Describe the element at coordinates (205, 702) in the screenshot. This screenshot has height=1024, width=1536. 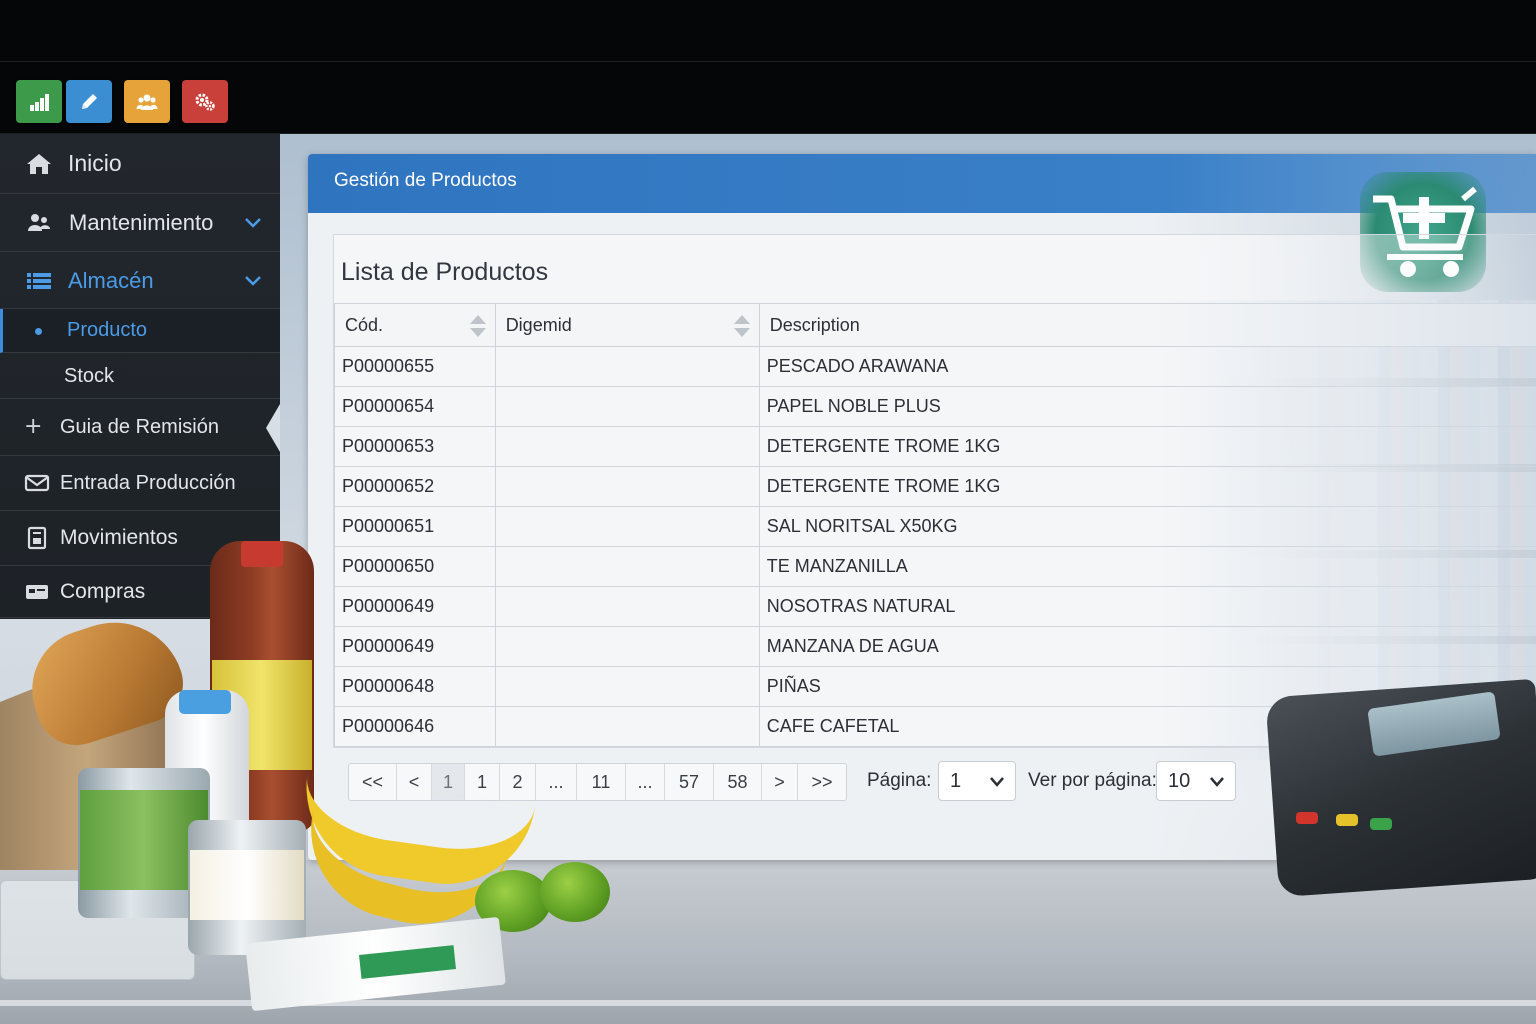
I see `milk-cap-image` at that location.